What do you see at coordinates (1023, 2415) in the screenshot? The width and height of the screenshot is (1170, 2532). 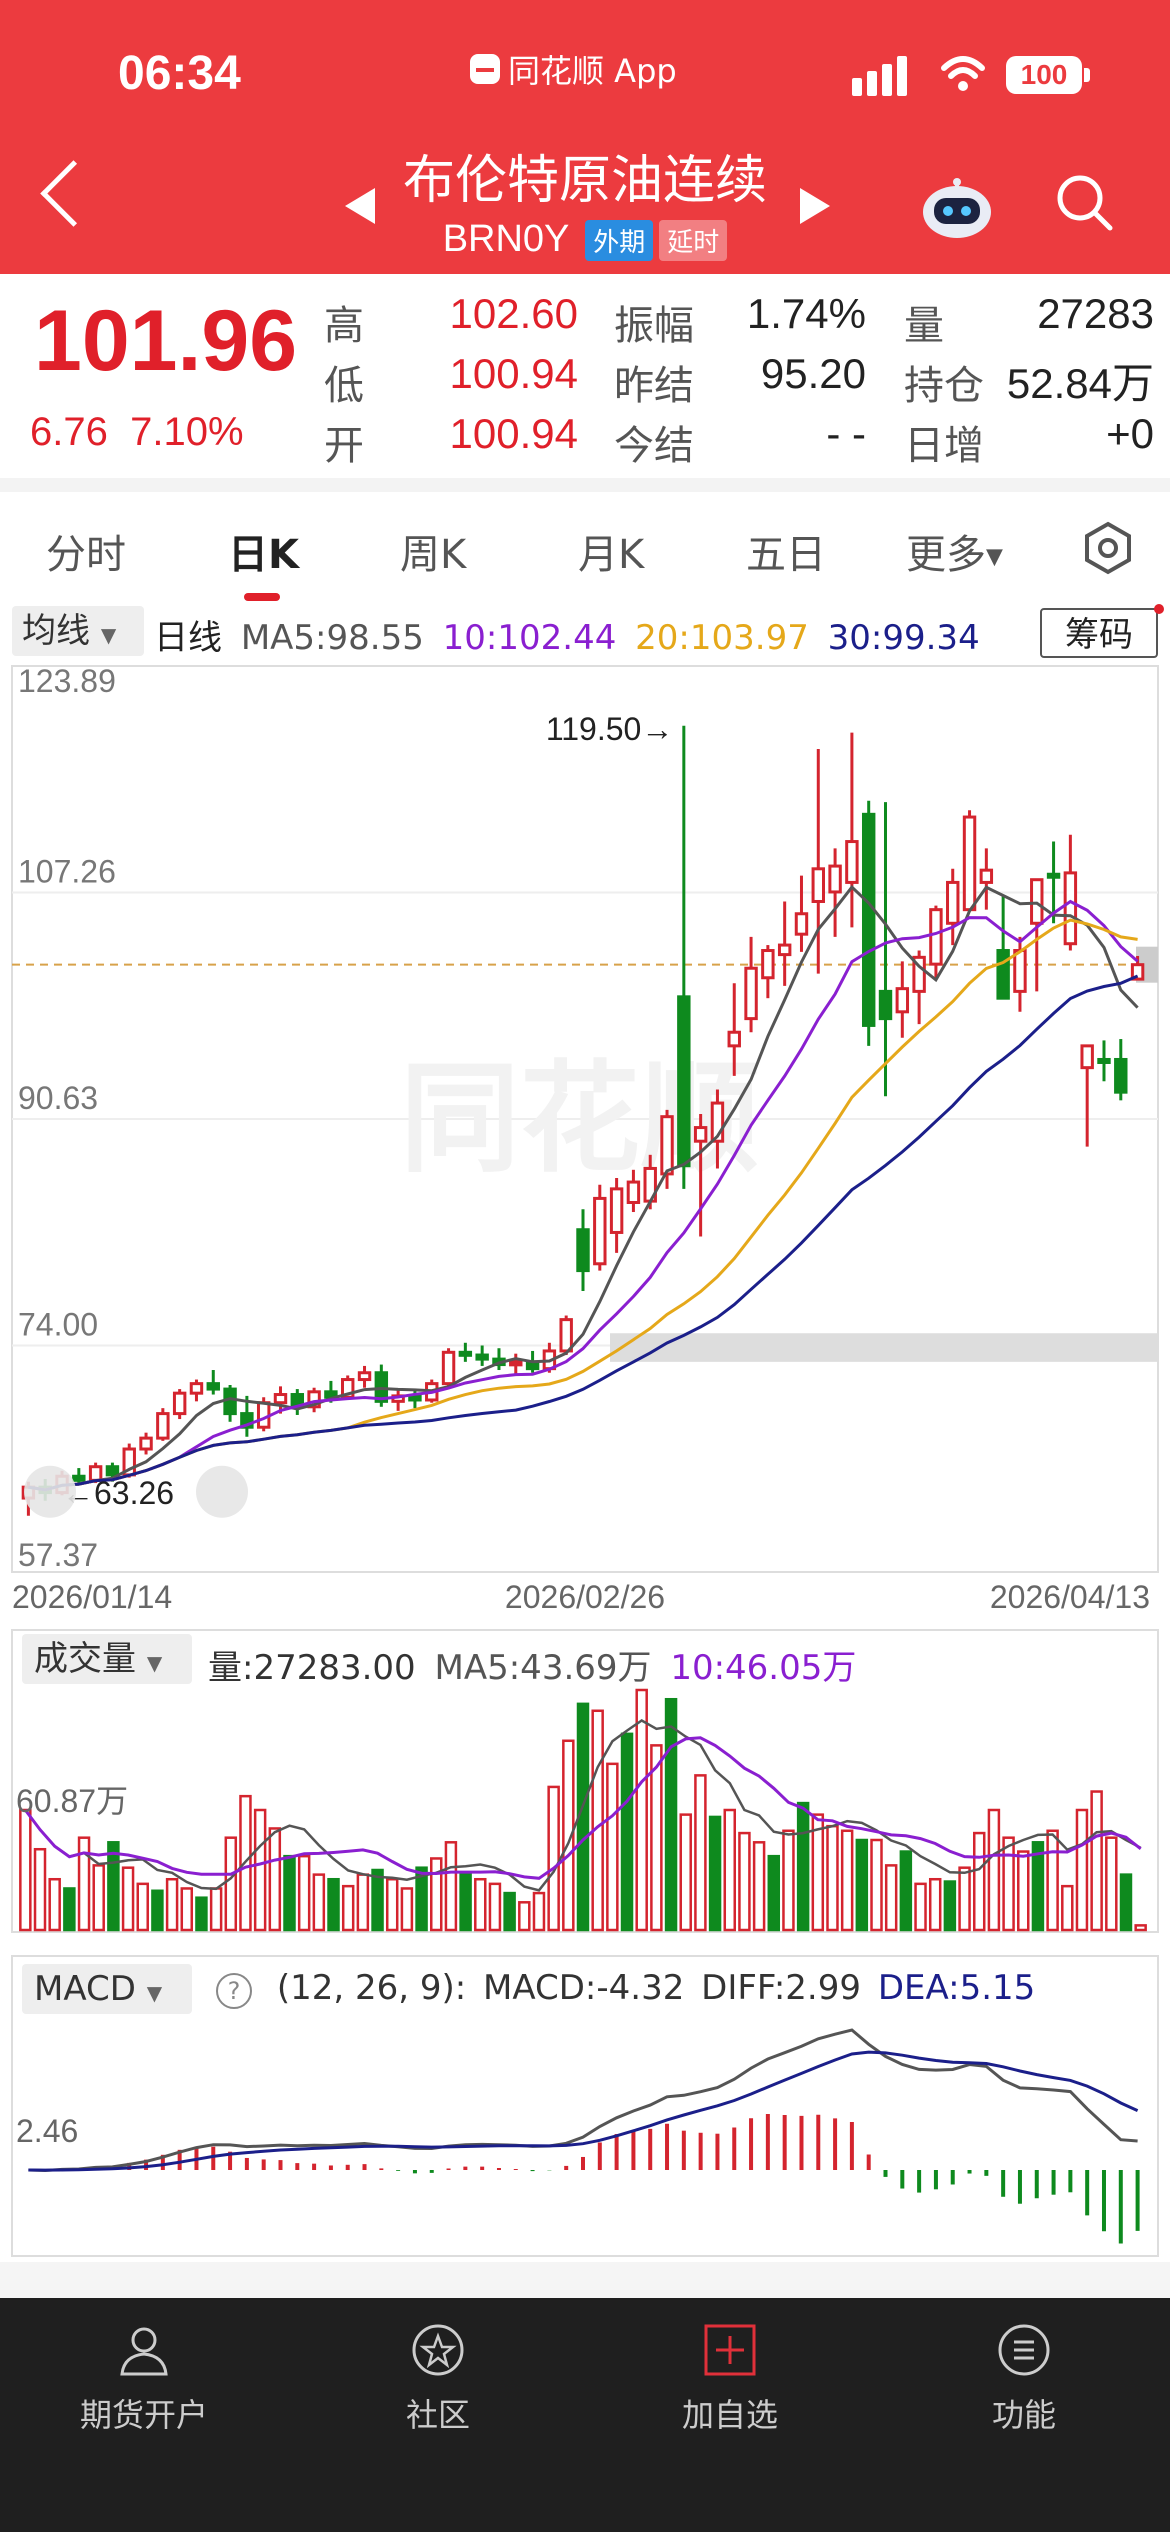 I see `nav-label: 功能` at bounding box center [1023, 2415].